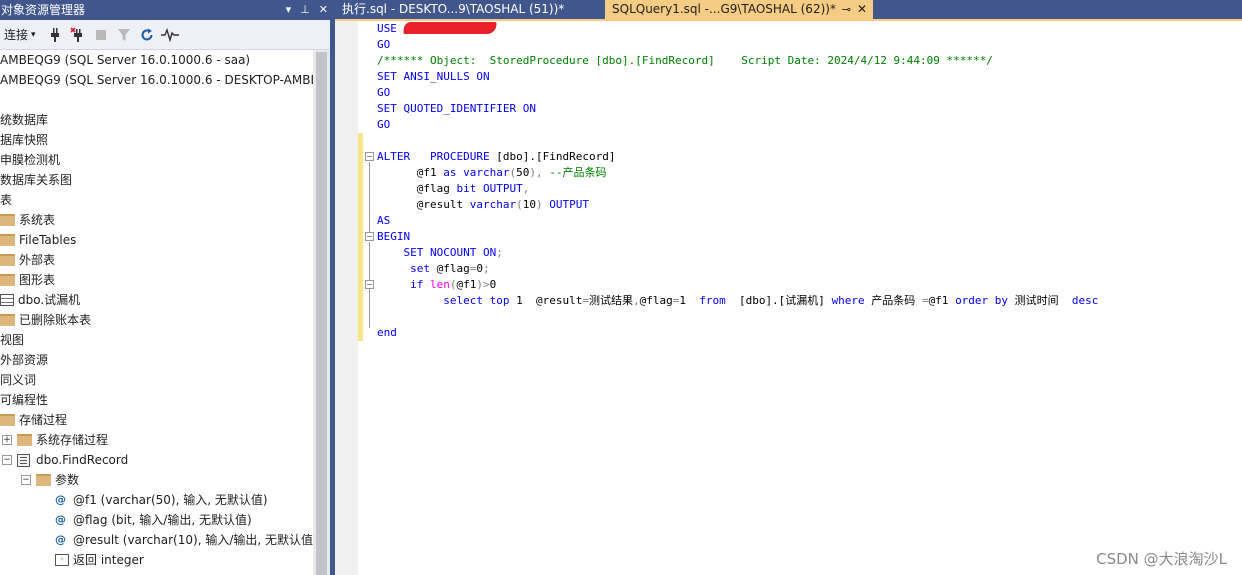 This screenshot has height=575, width=1242. I want to click on tree-node-database-diagrams: 数据库关系图, so click(36, 180).